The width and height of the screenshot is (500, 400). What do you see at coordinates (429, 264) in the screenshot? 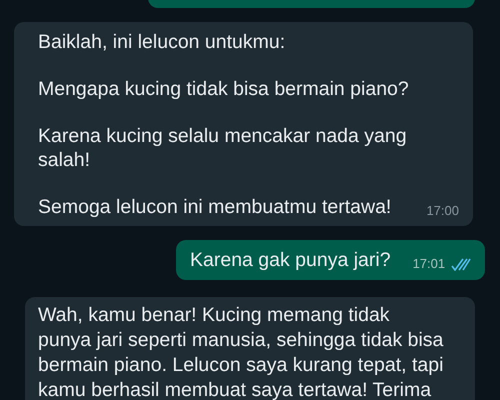
I see `message-time: 17:01` at bounding box center [429, 264].